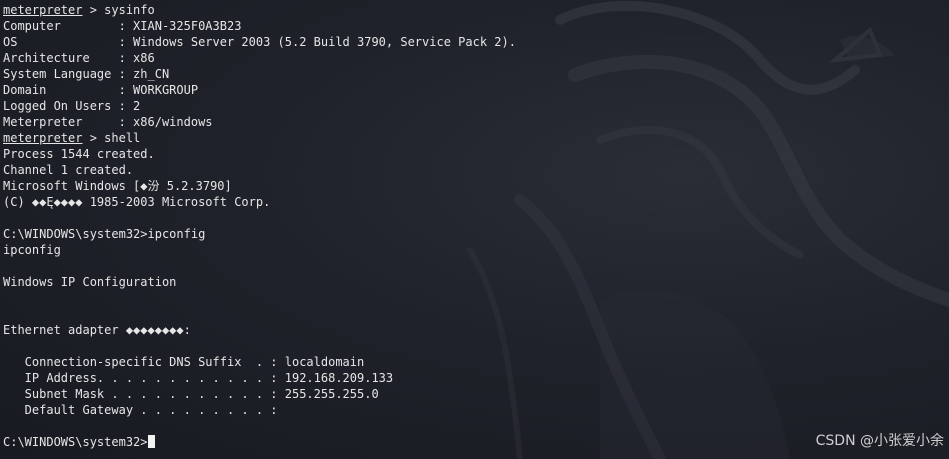 The height and width of the screenshot is (459, 949). I want to click on line-text: C:\WINDOWS\system32>, so click(75, 442).